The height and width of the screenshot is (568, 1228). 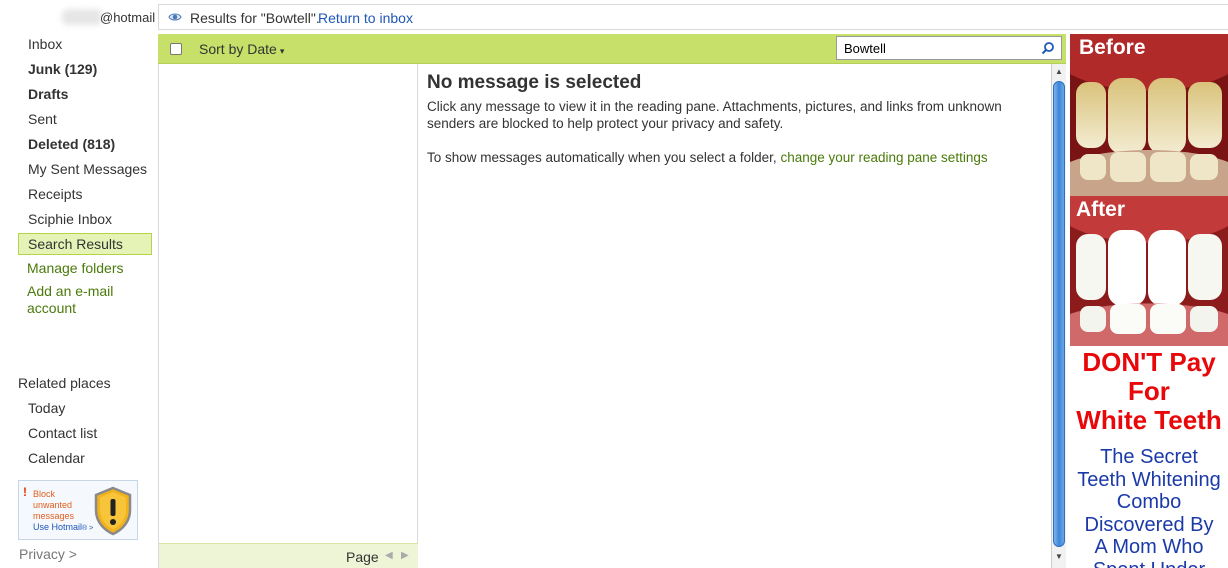 What do you see at coordinates (64, 383) in the screenshot?
I see `related-places-heading: Related places` at bounding box center [64, 383].